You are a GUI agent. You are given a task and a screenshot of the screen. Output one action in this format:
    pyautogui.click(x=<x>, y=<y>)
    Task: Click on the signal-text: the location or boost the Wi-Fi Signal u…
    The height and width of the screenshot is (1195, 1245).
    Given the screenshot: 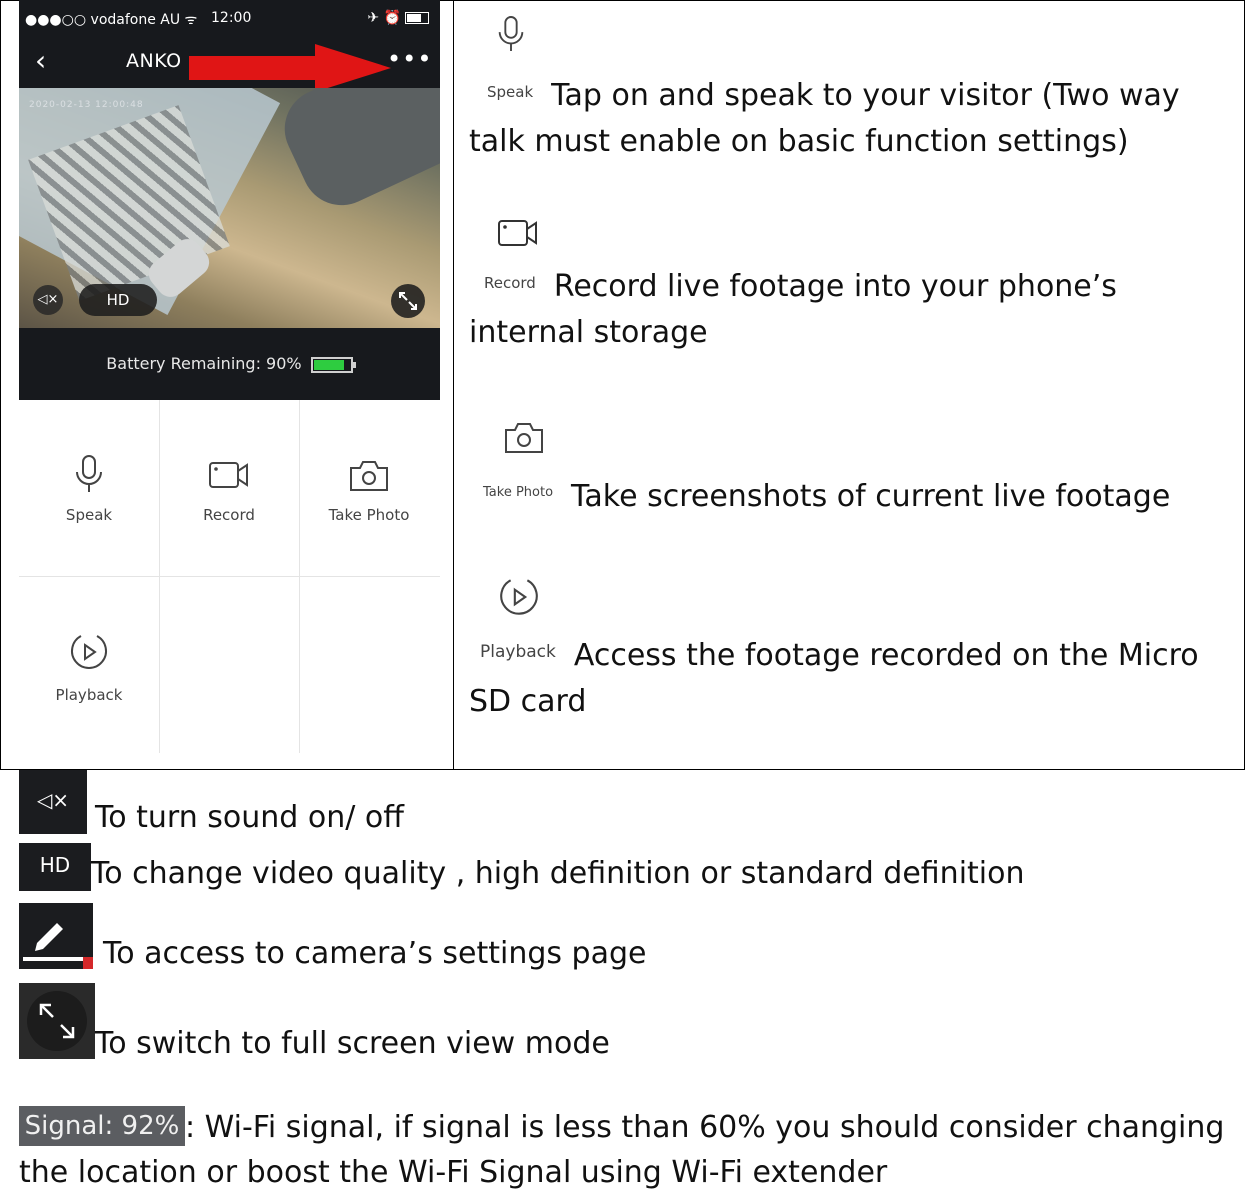 What is the action you would take?
    pyautogui.click(x=453, y=1172)
    